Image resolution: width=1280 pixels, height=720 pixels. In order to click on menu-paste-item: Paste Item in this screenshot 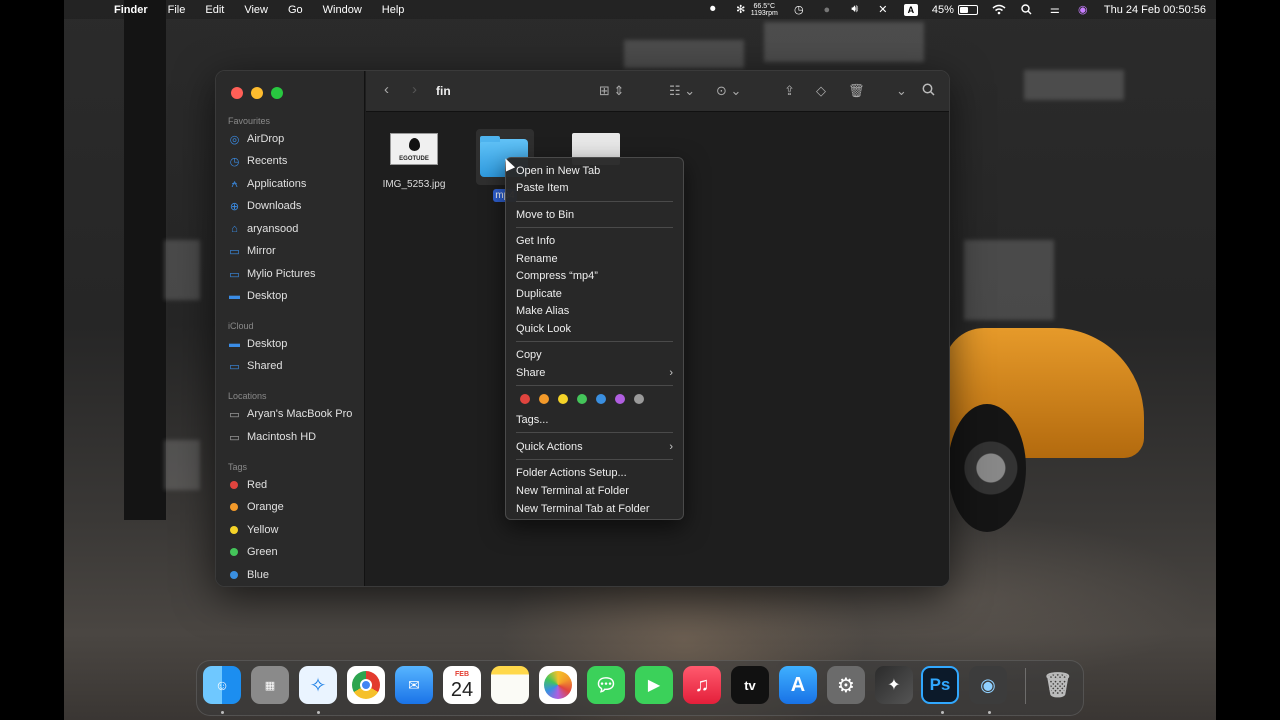, I will do `click(594, 187)`.